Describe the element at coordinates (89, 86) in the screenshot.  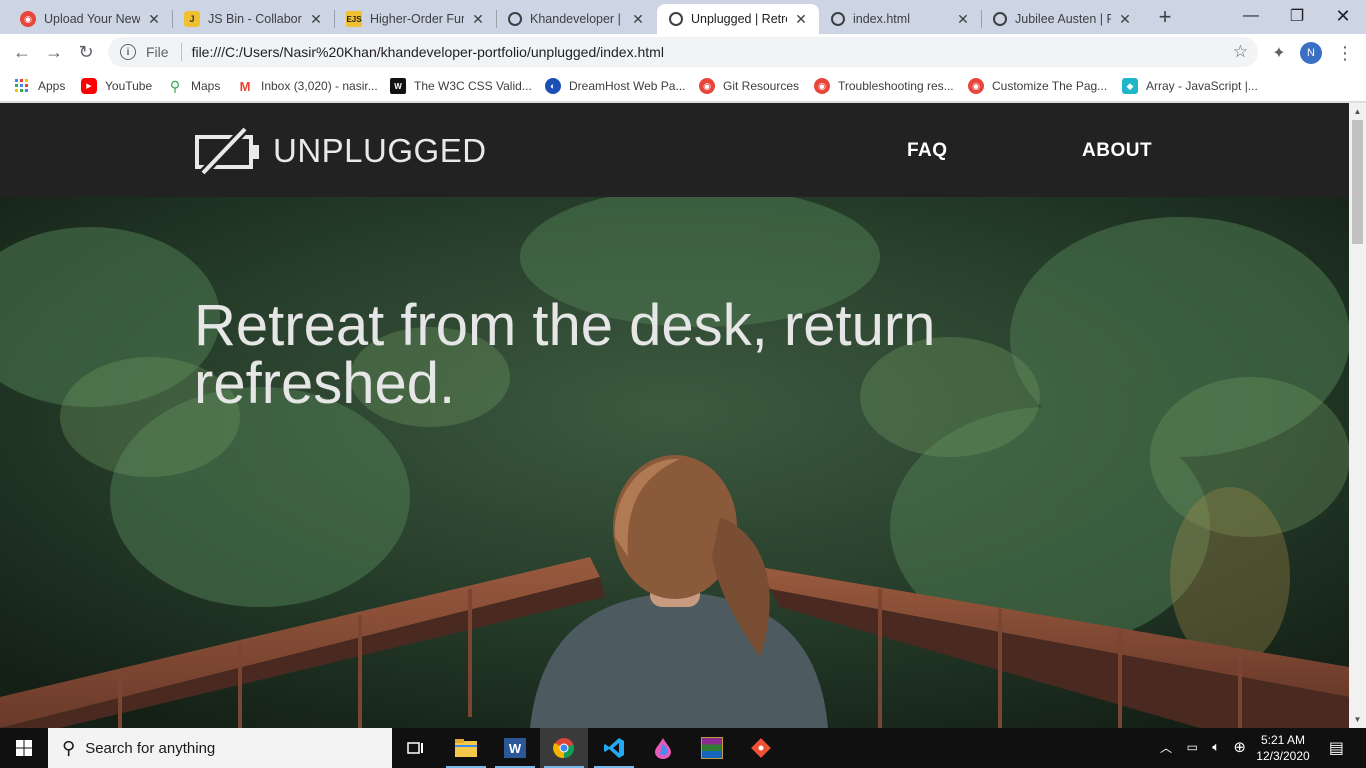
I see `youtube-icon: ▶` at that location.